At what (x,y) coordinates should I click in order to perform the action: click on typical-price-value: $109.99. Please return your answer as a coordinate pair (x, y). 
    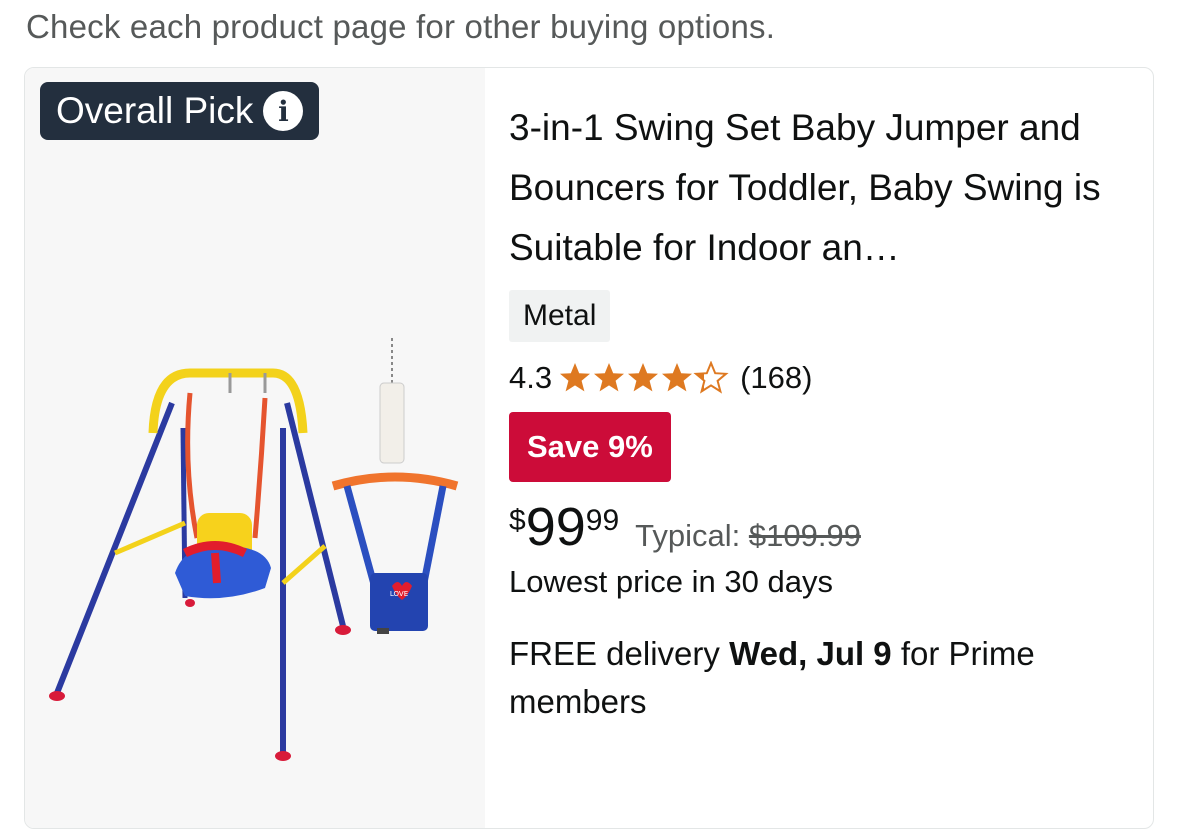
    Looking at the image, I should click on (804, 535).